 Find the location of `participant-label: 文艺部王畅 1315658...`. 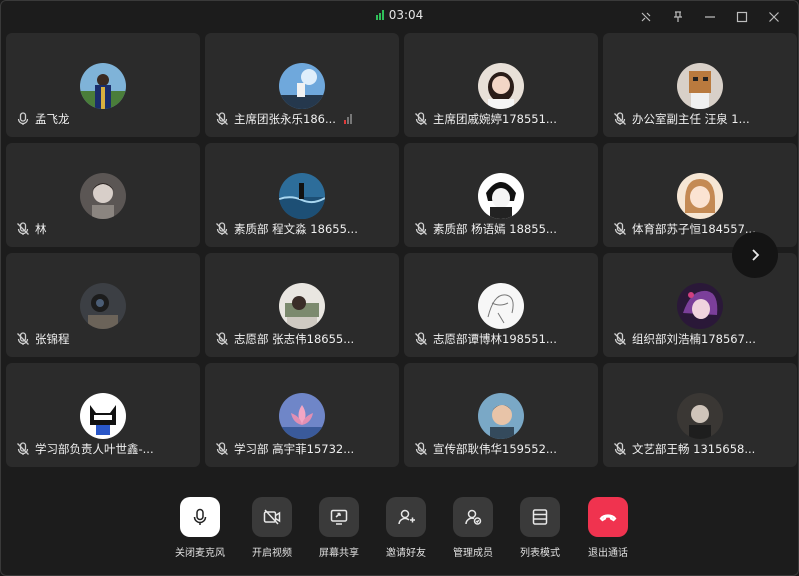

participant-label: 文艺部王畅 1315658... is located at coordinates (700, 449).